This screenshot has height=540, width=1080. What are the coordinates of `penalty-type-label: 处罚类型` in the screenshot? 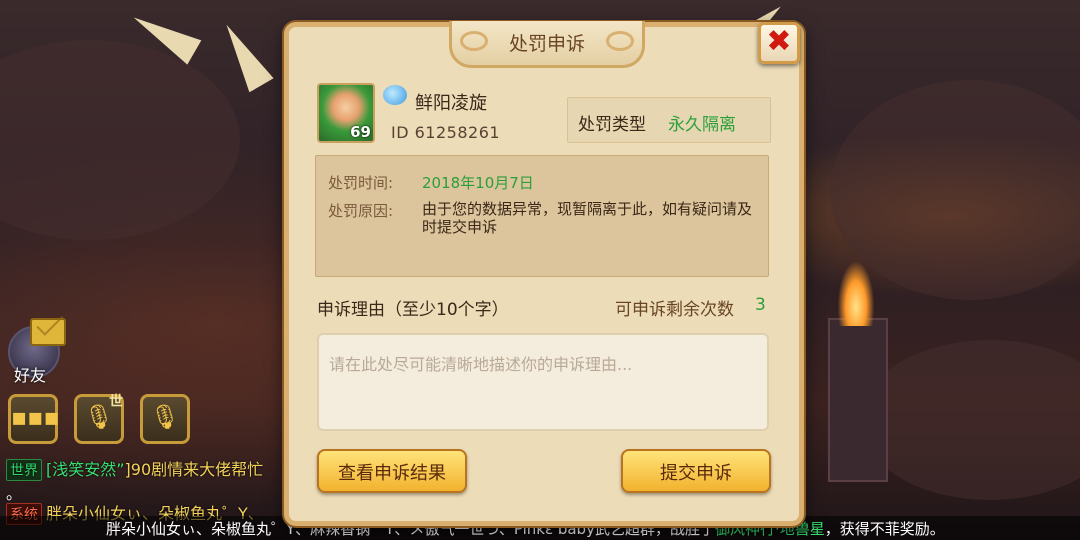 It's located at (612, 125).